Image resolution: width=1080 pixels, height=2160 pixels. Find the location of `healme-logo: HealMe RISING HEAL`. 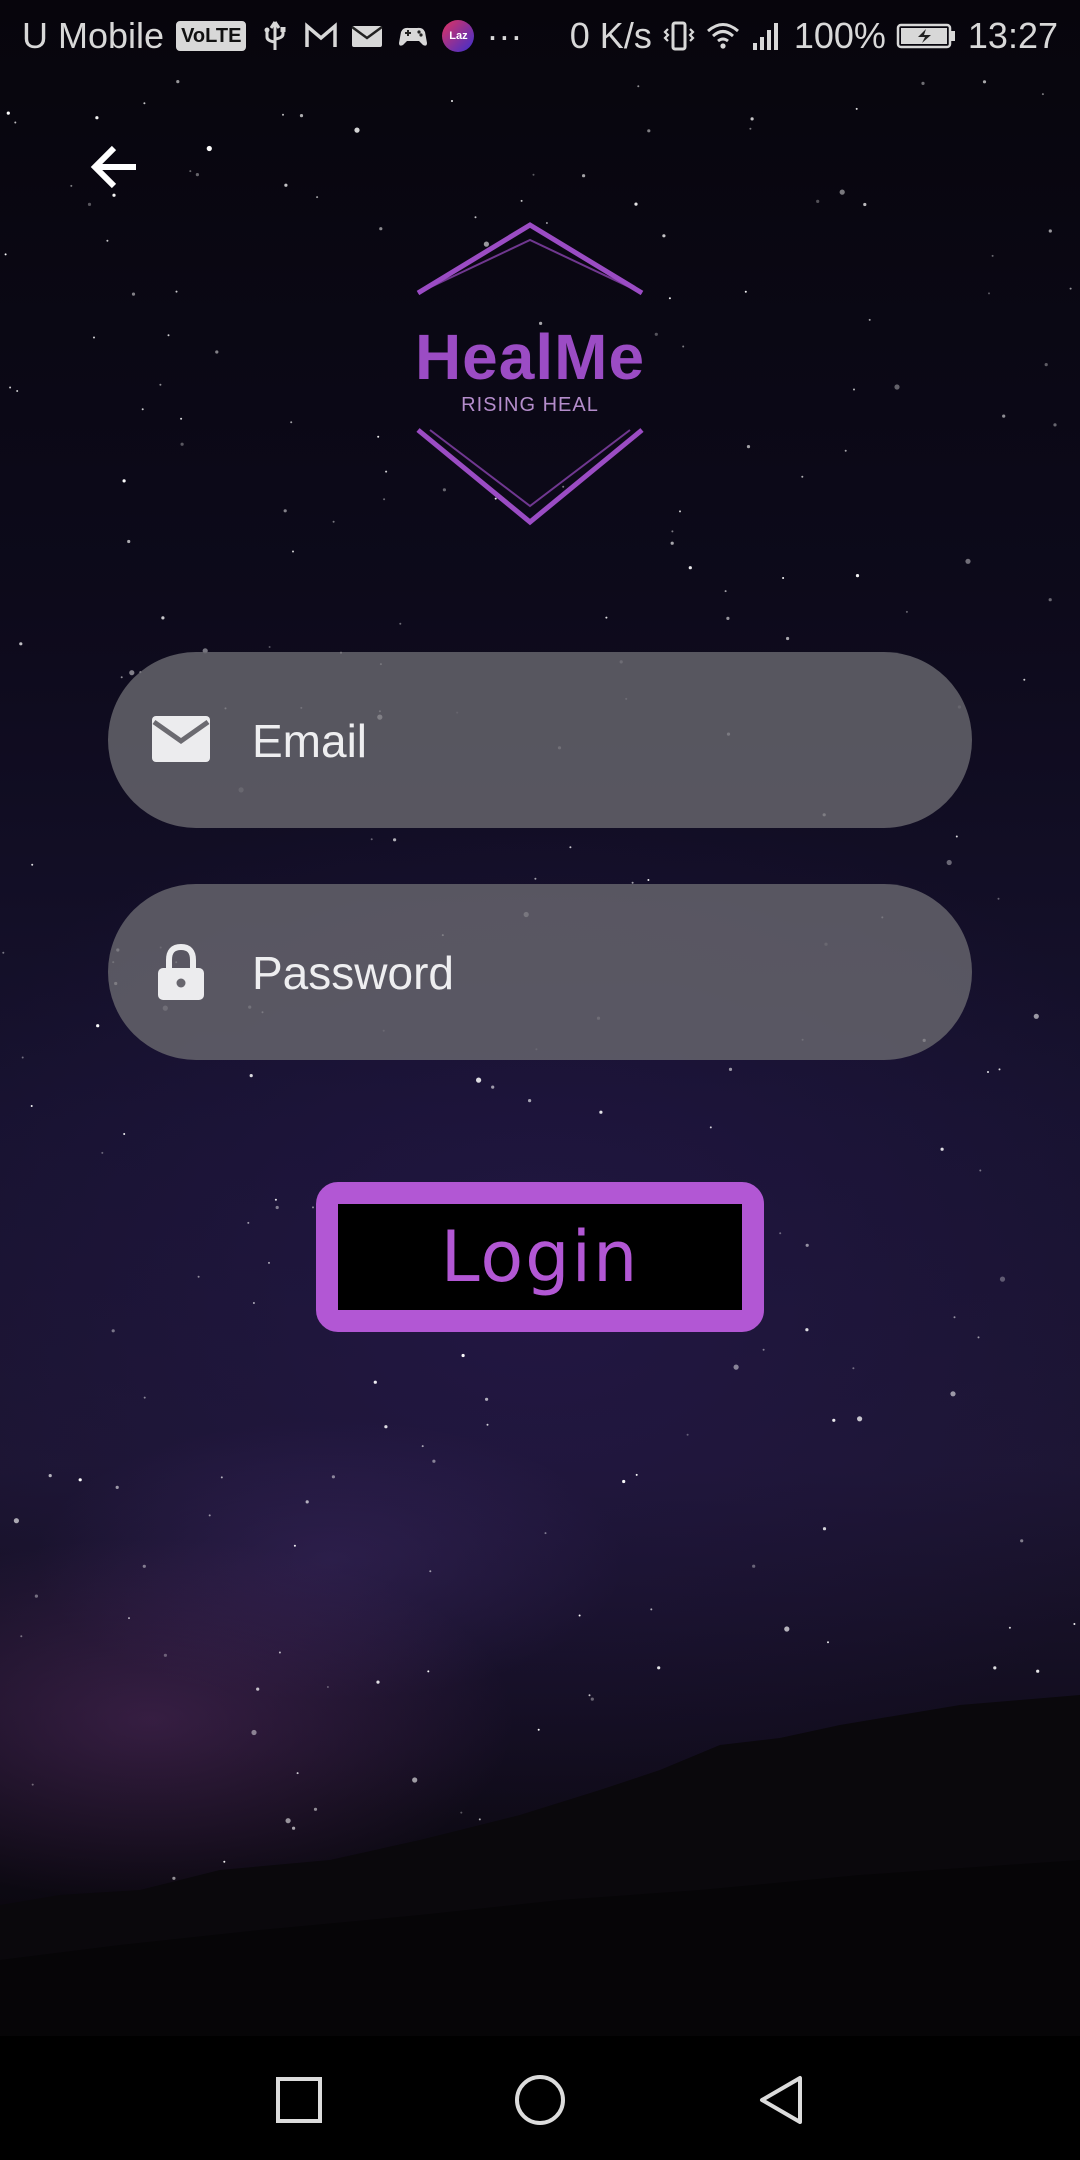

healme-logo: HealMe RISING HEAL is located at coordinates (530, 373).